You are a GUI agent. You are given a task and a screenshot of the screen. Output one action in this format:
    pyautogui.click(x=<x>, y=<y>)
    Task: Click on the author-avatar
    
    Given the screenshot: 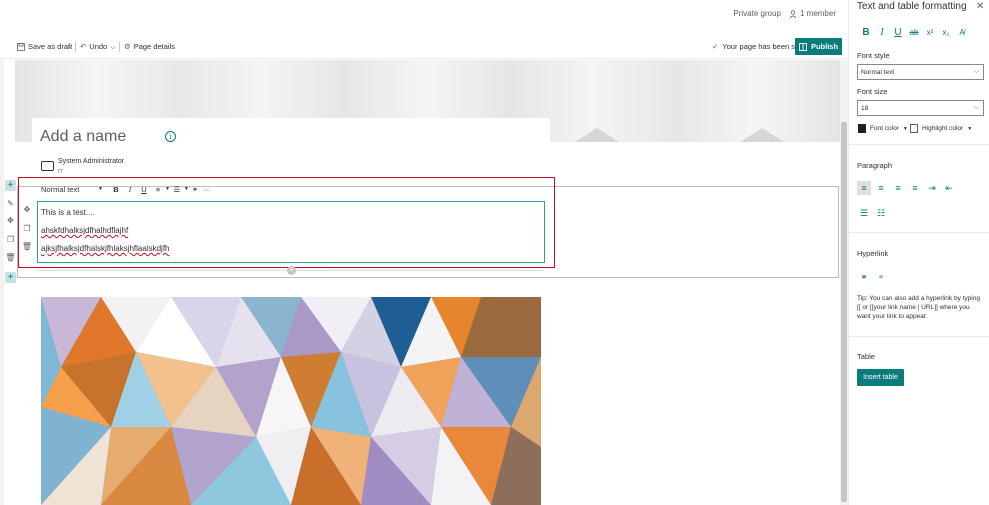 What is the action you would take?
    pyautogui.click(x=47, y=166)
    